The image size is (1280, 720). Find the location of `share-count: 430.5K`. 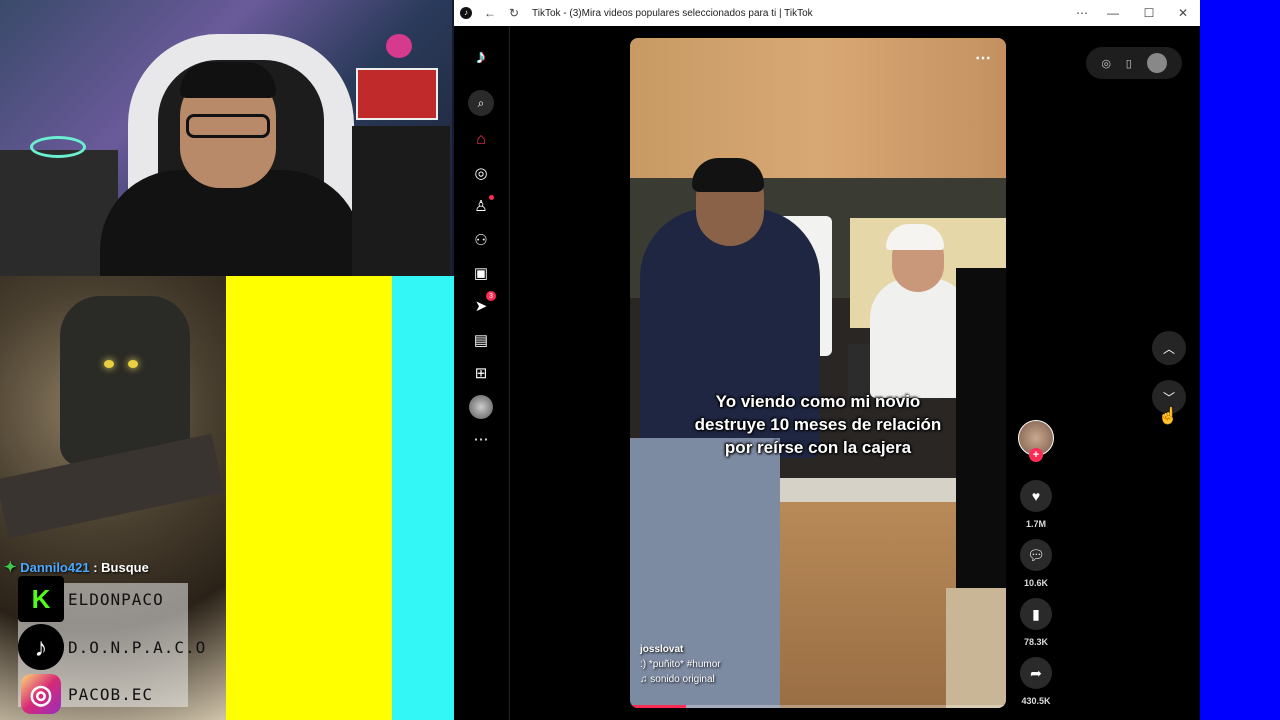

share-count: 430.5K is located at coordinates (1036, 701).